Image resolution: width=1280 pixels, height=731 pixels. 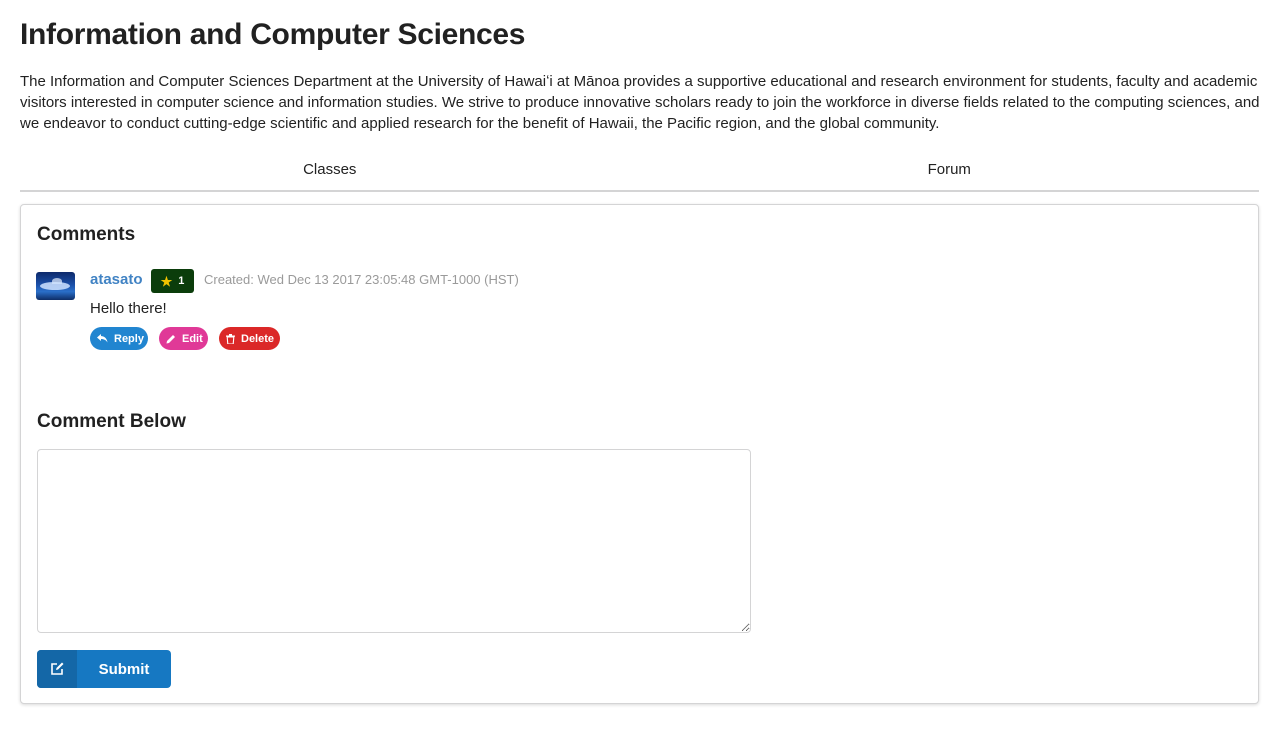 What do you see at coordinates (116, 280) in the screenshot?
I see `comment-author-link: atasato` at bounding box center [116, 280].